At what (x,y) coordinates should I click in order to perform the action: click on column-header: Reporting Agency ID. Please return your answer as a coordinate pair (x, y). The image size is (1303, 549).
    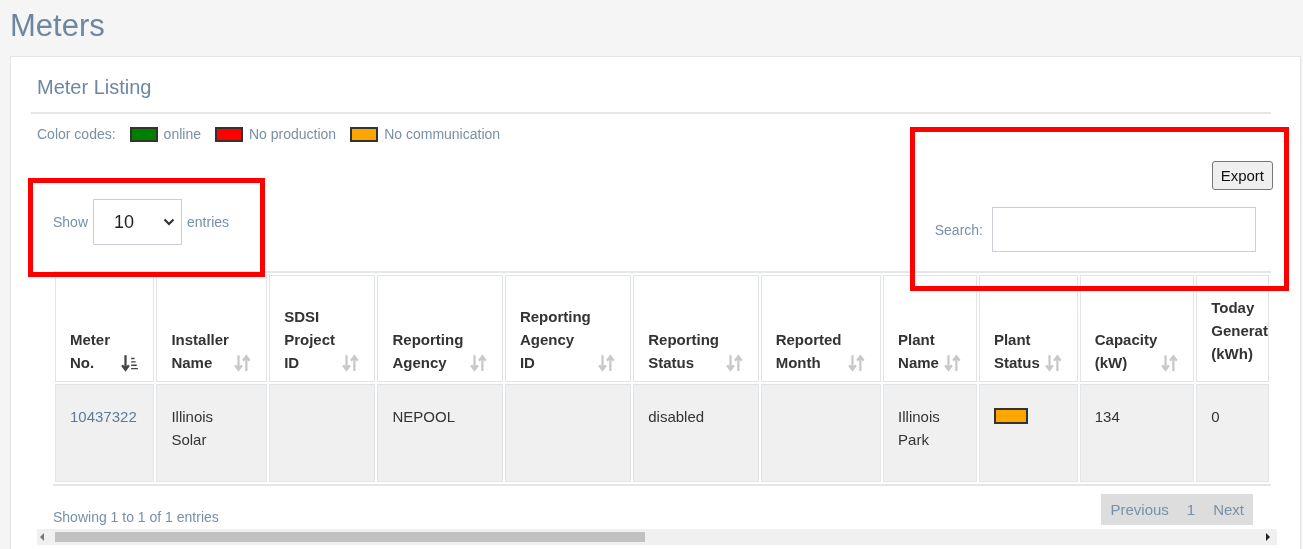
    Looking at the image, I should click on (568, 328).